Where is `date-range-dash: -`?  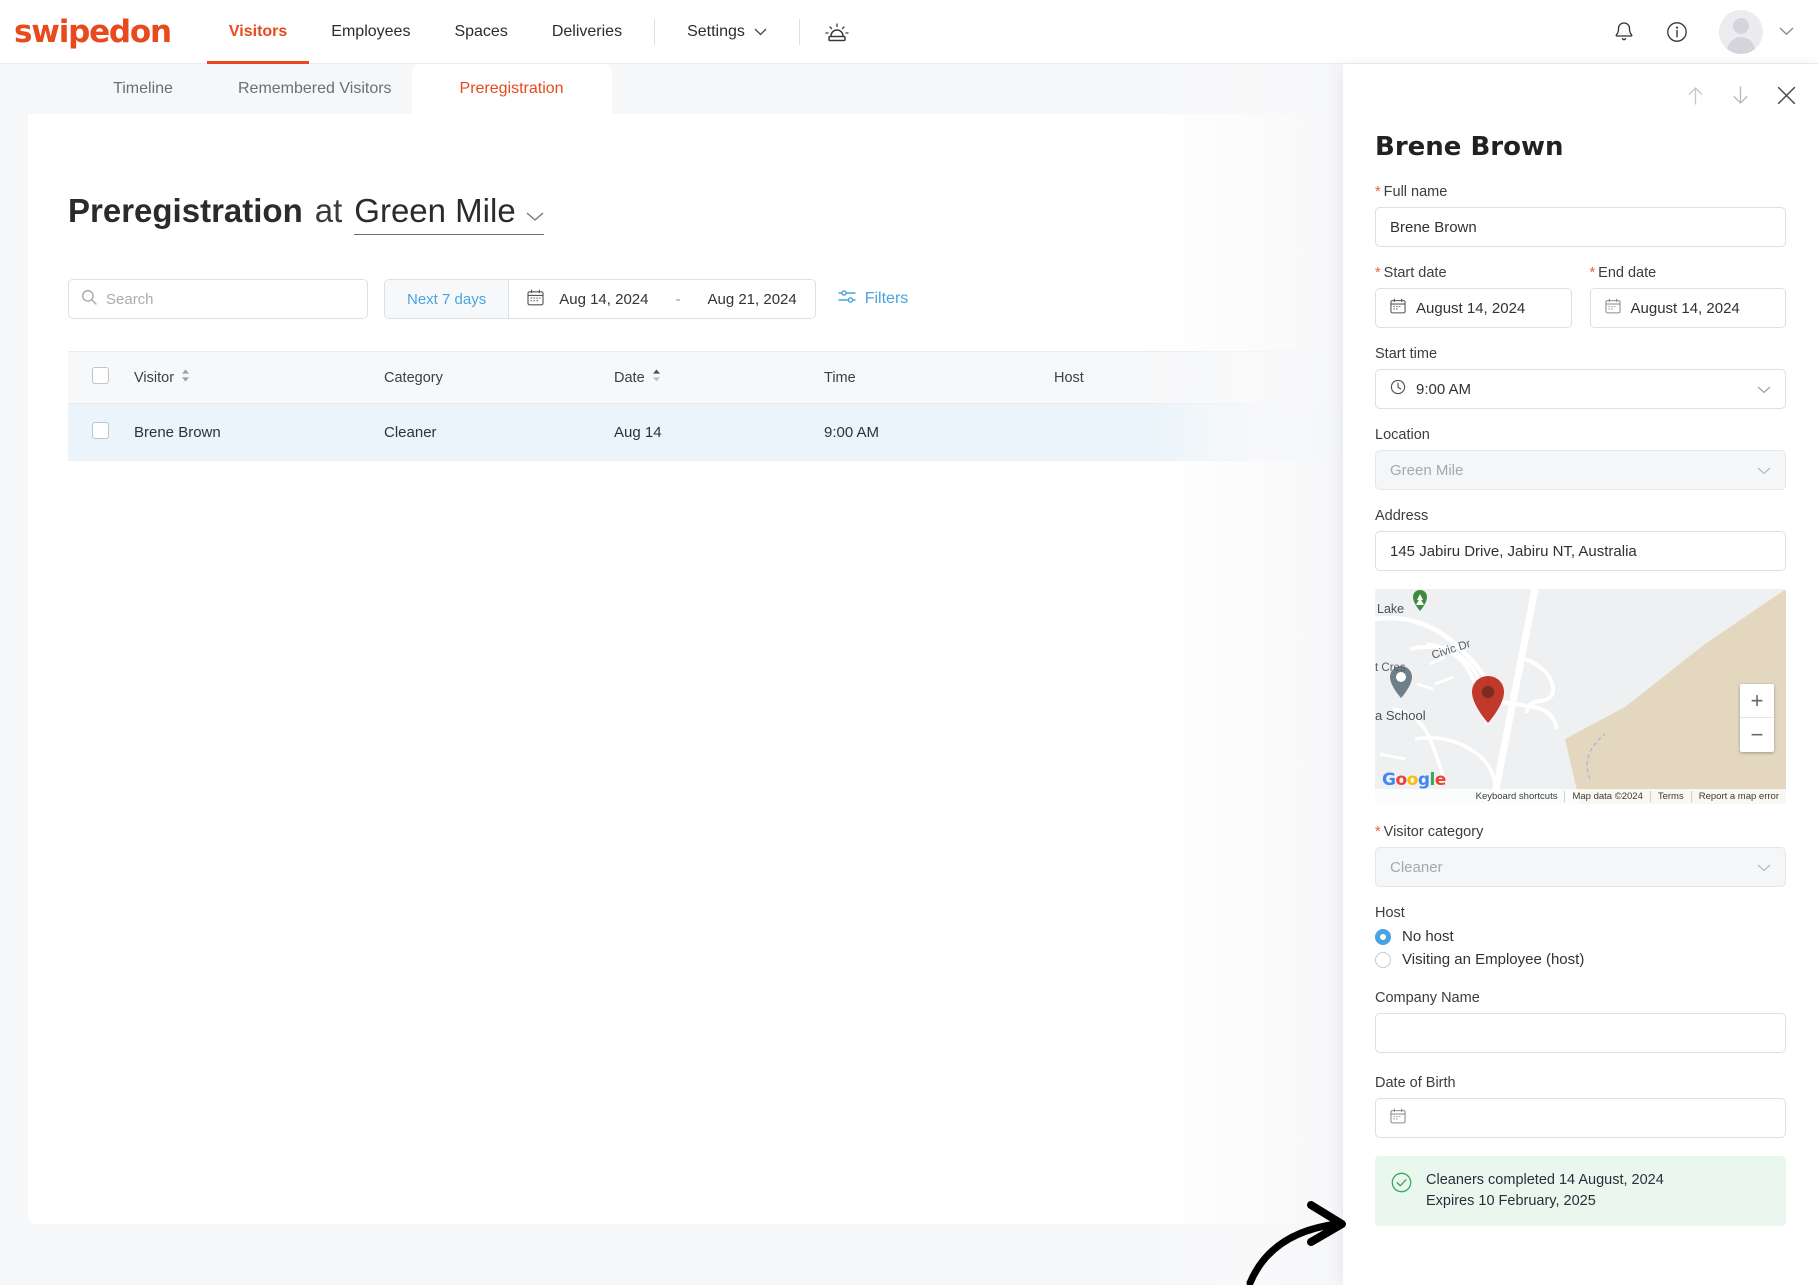
date-range-dash: - is located at coordinates (678, 299).